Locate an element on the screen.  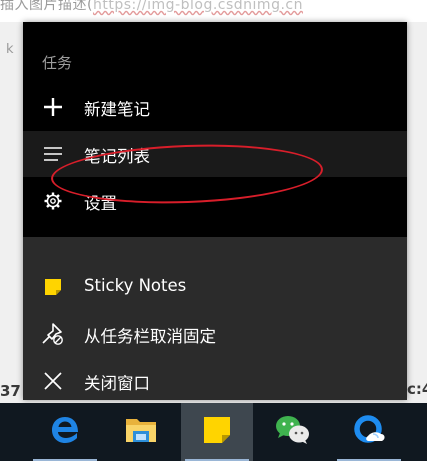
close-window: 关闭窗口 is located at coordinates (215, 381).